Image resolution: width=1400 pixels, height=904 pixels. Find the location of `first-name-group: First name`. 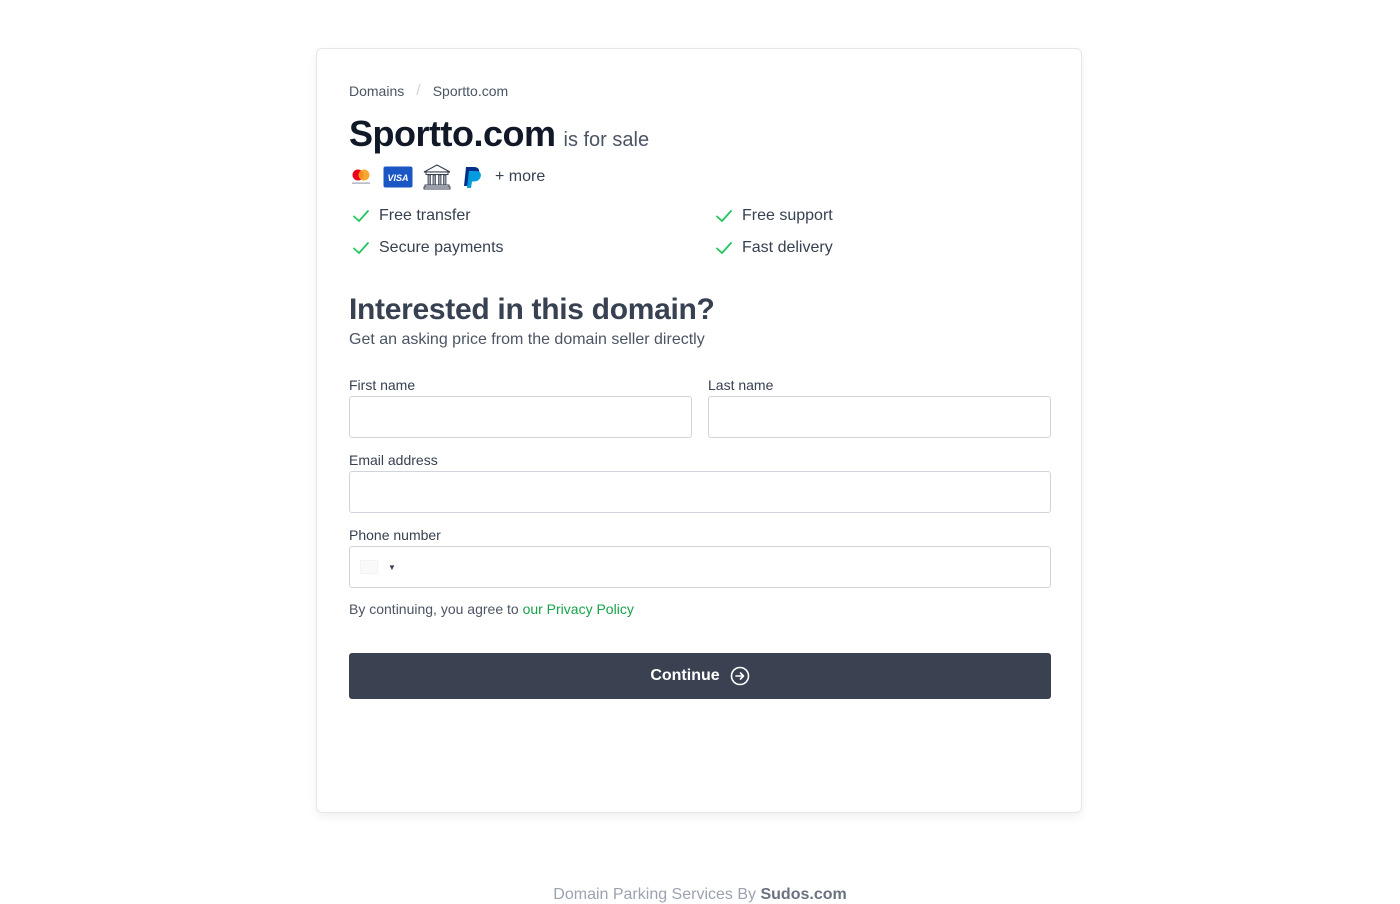

first-name-group: First name is located at coordinates (520, 406).